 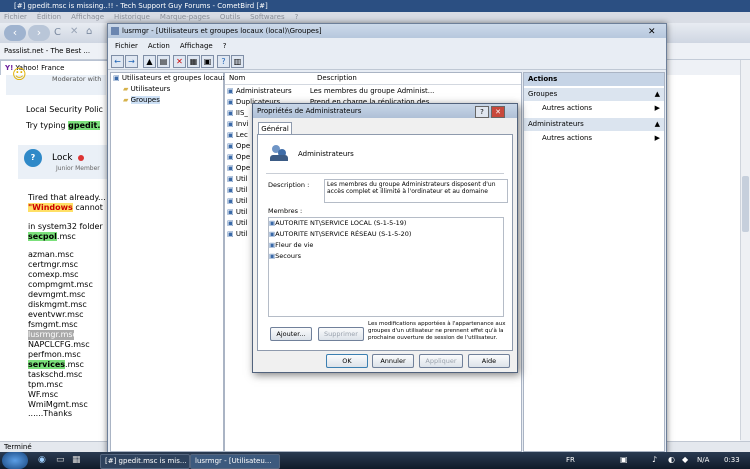 What do you see at coordinates (237, 61) in the screenshot?
I see `mmc-pane-icon: ▥` at bounding box center [237, 61].